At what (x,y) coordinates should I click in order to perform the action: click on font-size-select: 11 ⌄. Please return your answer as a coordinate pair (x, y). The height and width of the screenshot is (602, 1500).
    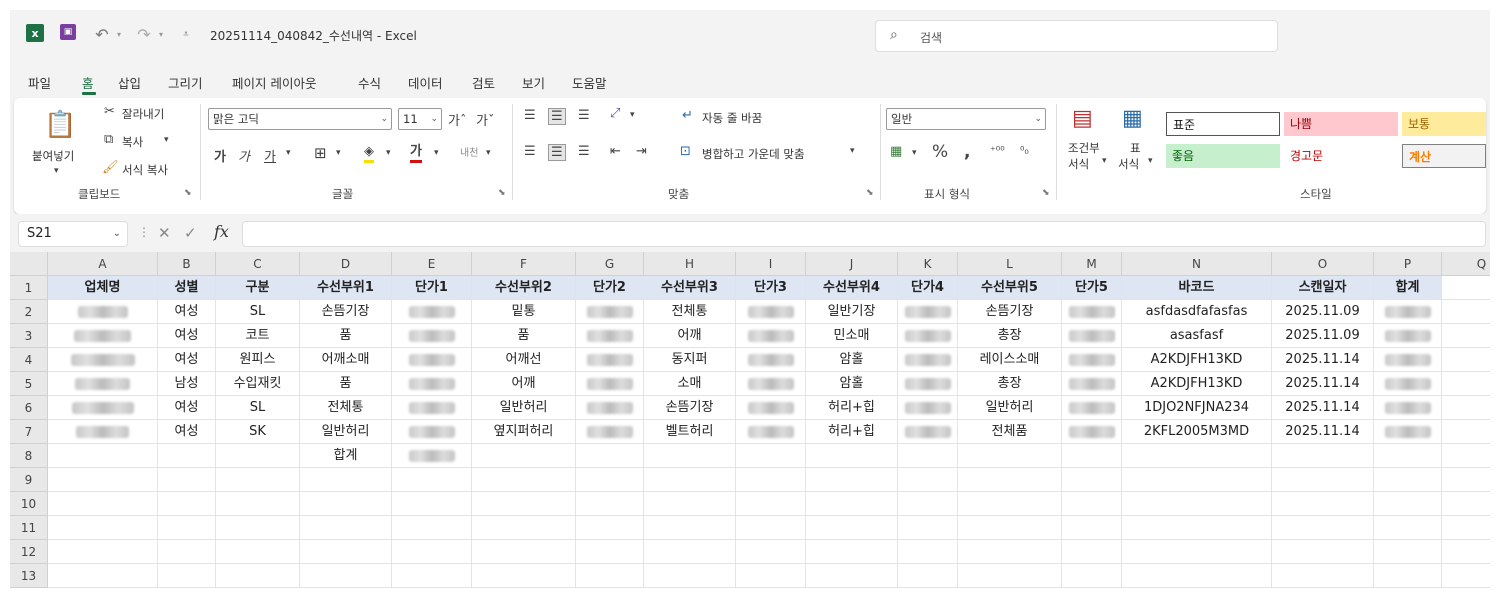
    Looking at the image, I should click on (420, 119).